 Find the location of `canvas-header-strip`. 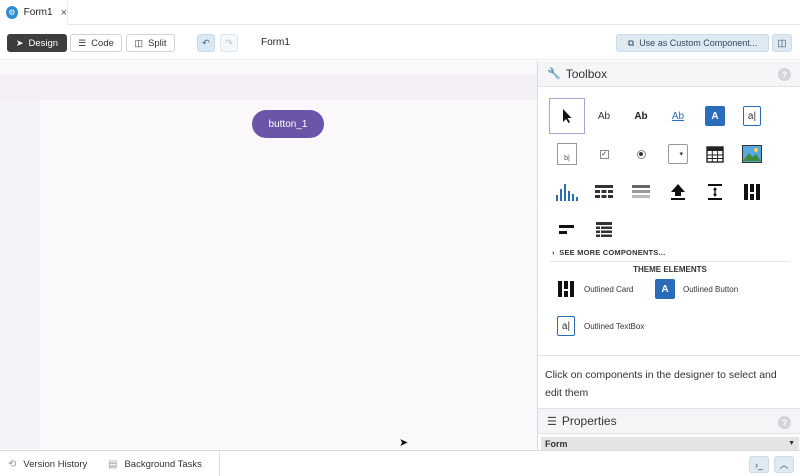

canvas-header-strip is located at coordinates (268, 87).